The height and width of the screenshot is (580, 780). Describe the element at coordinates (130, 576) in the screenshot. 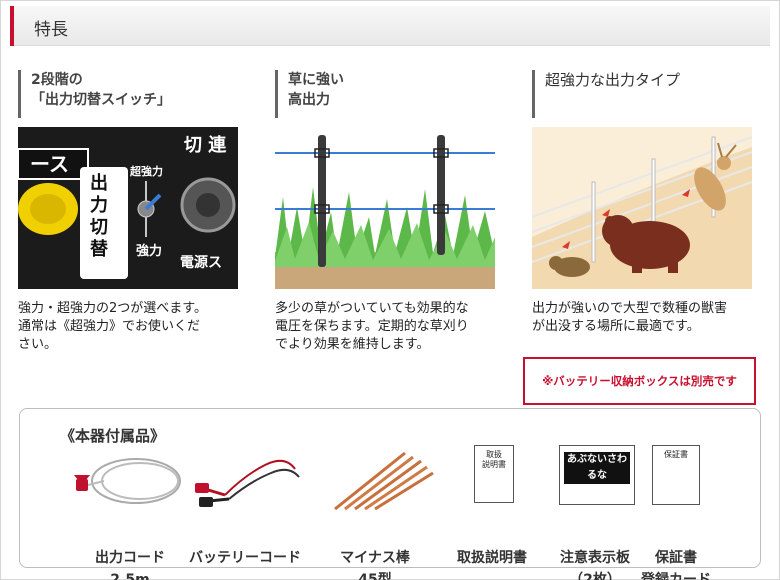

I see `accessory-label-line: 2.5m` at that location.